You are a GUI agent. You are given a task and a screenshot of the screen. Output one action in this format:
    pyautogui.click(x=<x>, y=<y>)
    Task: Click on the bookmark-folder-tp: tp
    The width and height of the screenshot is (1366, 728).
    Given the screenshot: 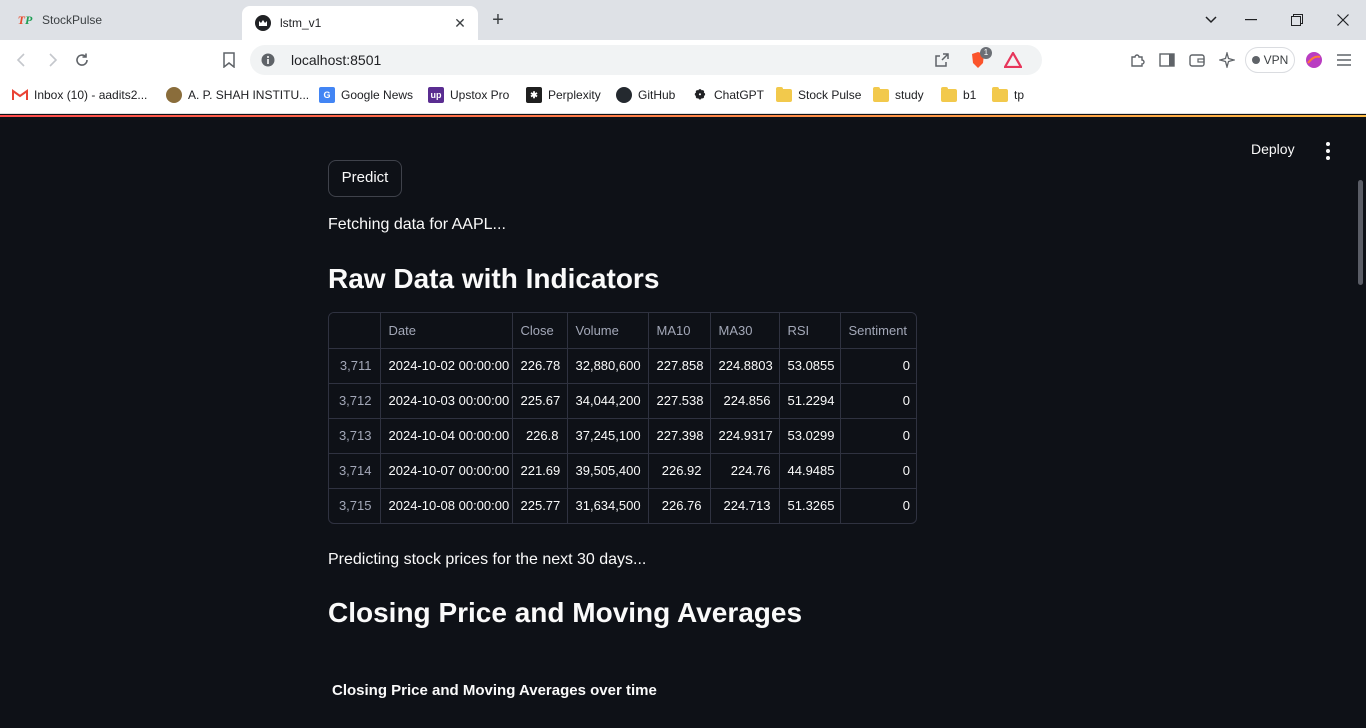 What is the action you would take?
    pyautogui.click(x=1008, y=95)
    